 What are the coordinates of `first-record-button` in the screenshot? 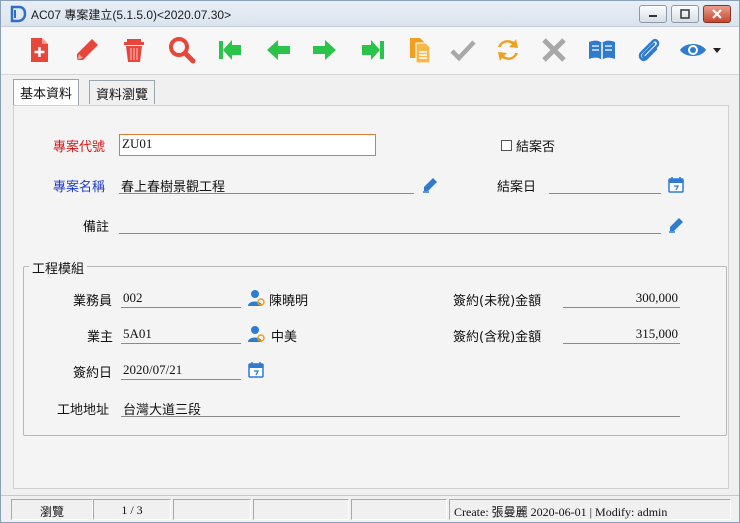 It's located at (230, 50).